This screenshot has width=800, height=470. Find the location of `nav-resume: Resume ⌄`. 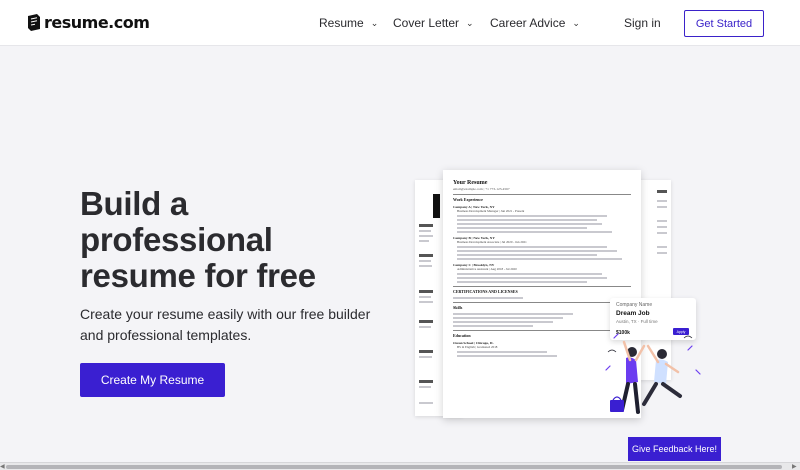

nav-resume: Resume ⌄ is located at coordinates (348, 23).